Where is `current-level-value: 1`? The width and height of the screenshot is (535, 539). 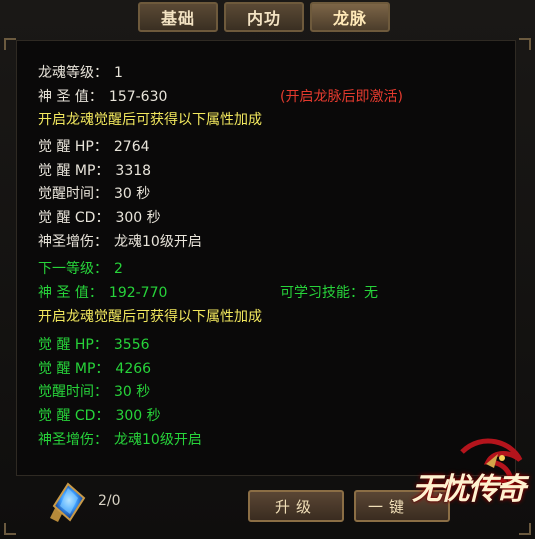 current-level-value: 1 is located at coordinates (118, 73).